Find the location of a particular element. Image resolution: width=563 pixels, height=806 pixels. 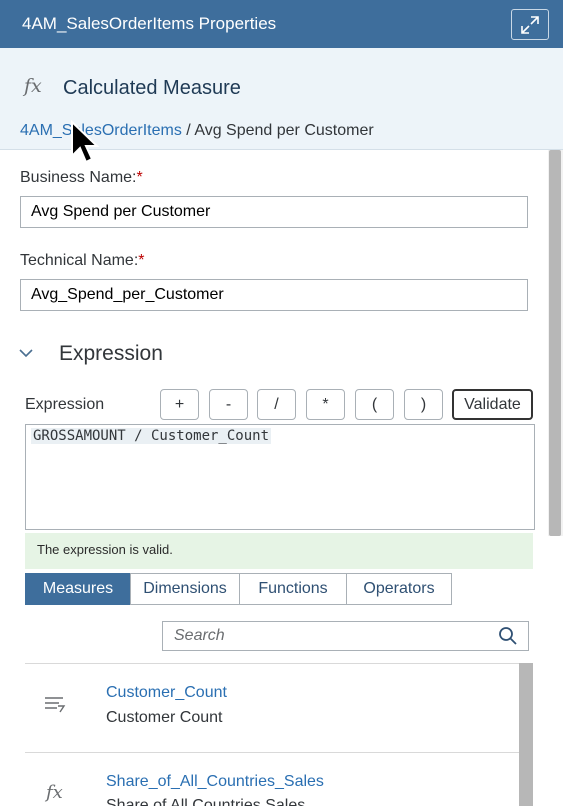

business-name-input: Avg Spend per Customer is located at coordinates (274, 212).